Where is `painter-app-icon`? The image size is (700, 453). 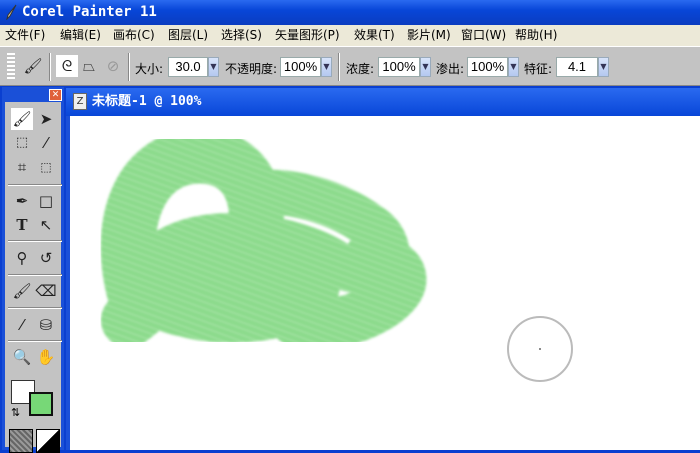
painter-app-icon is located at coordinates (11, 12).